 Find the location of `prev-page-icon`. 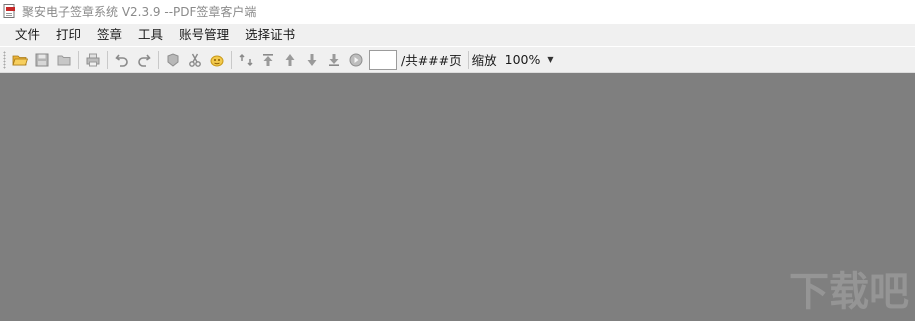

prev-page-icon is located at coordinates (290, 59).